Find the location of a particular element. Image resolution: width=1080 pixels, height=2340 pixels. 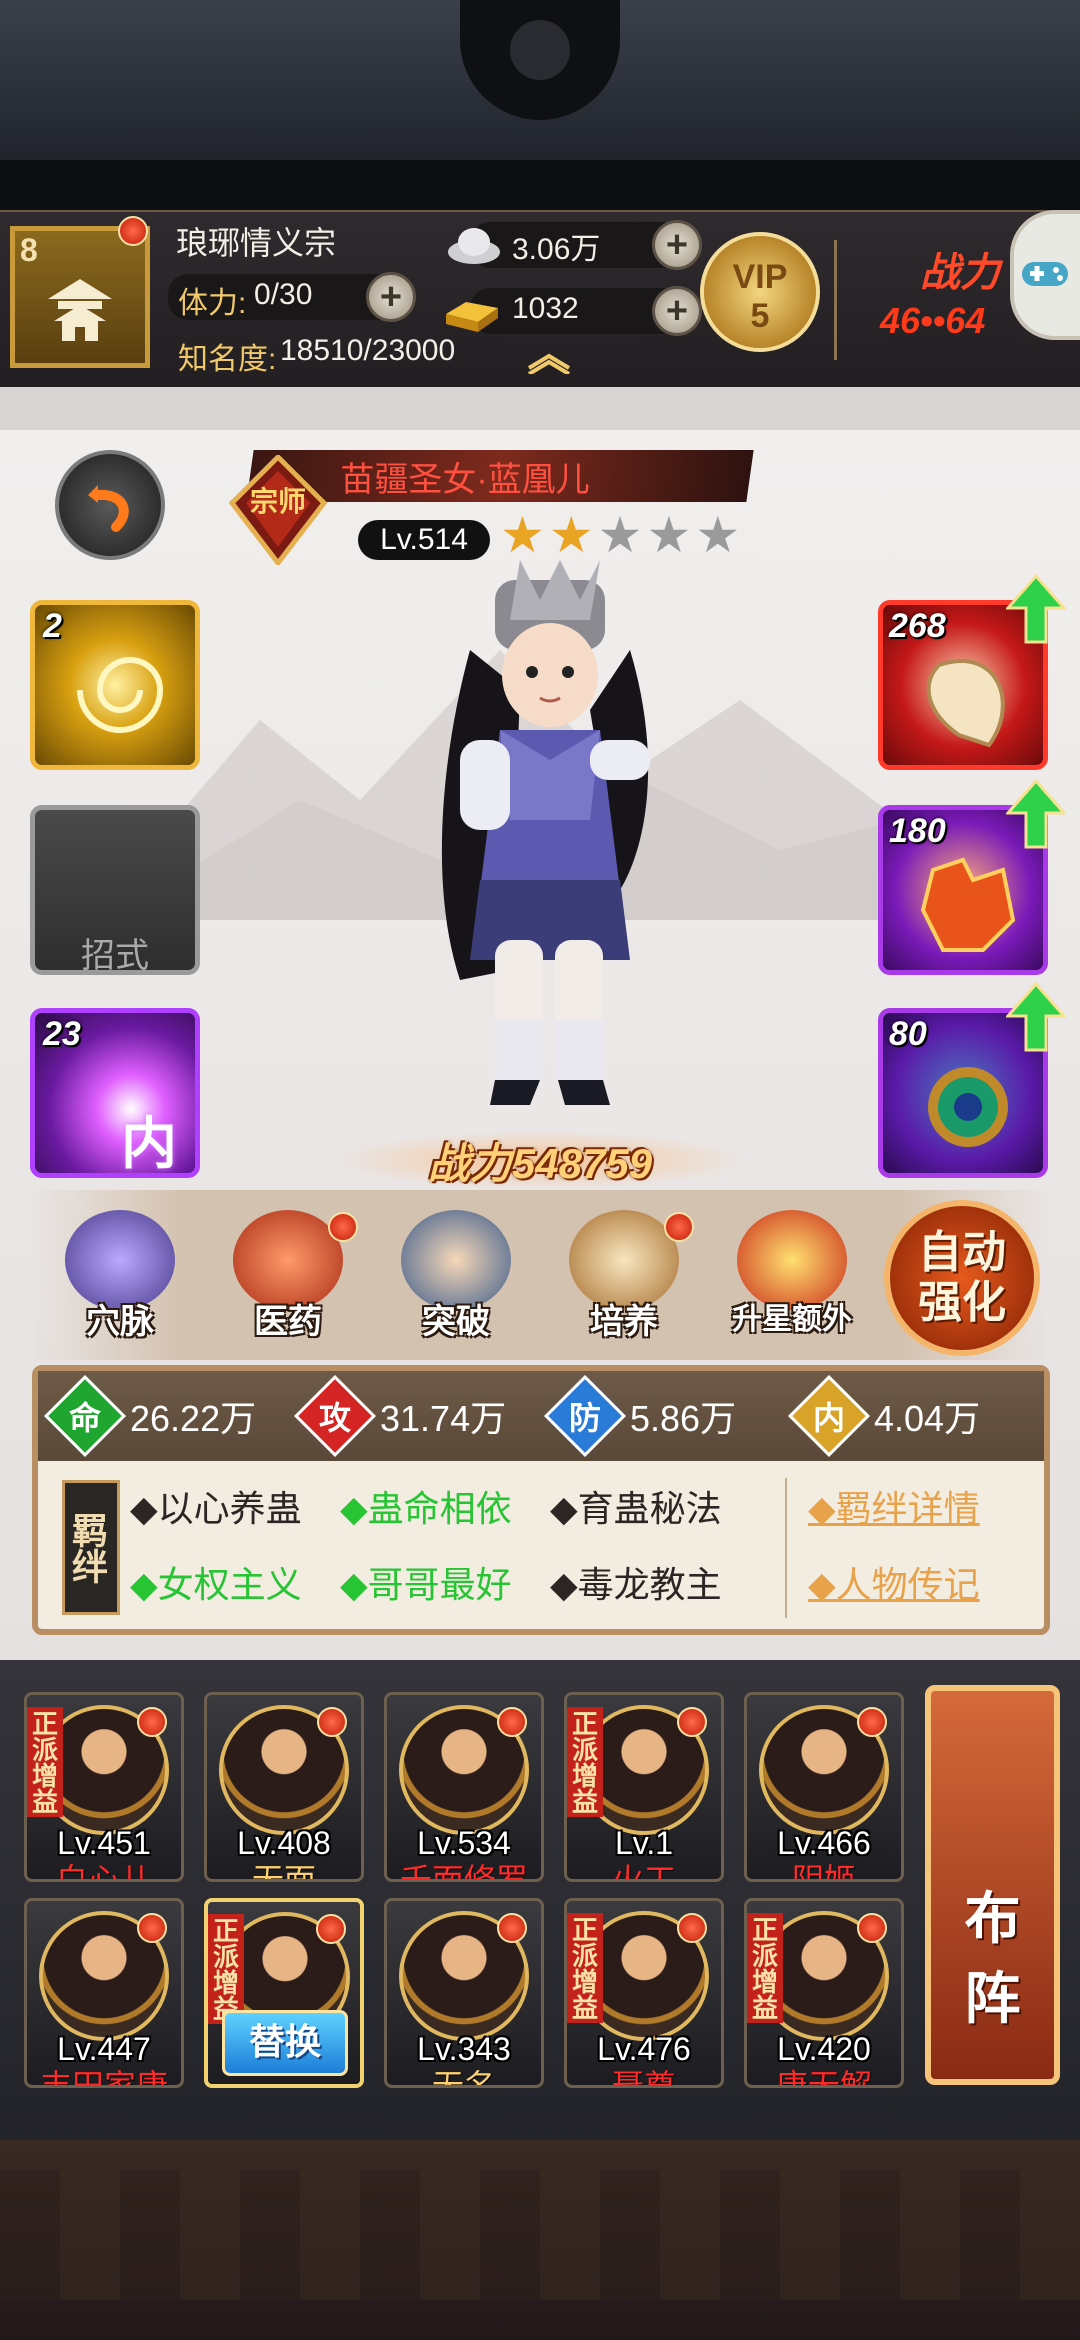

roof-beam is located at coordinates (540, 185).